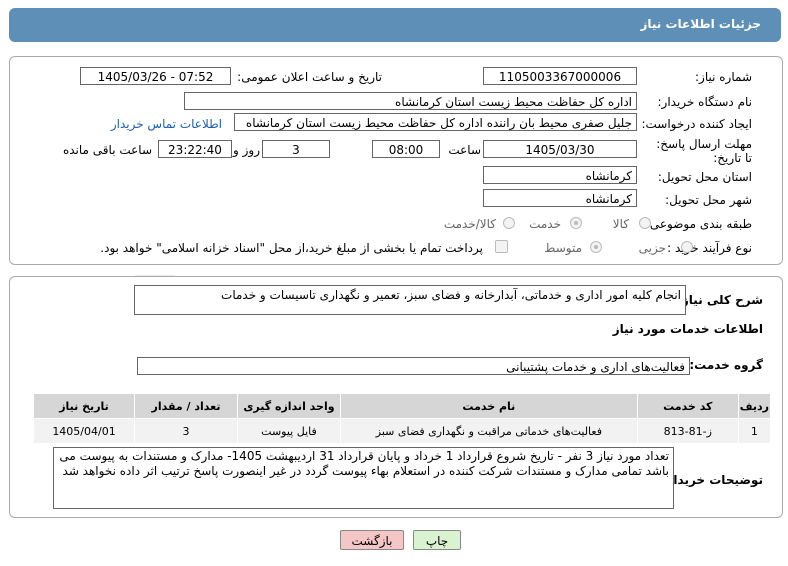  I want to click on cell-unit: فایل پیوست, so click(288, 431).